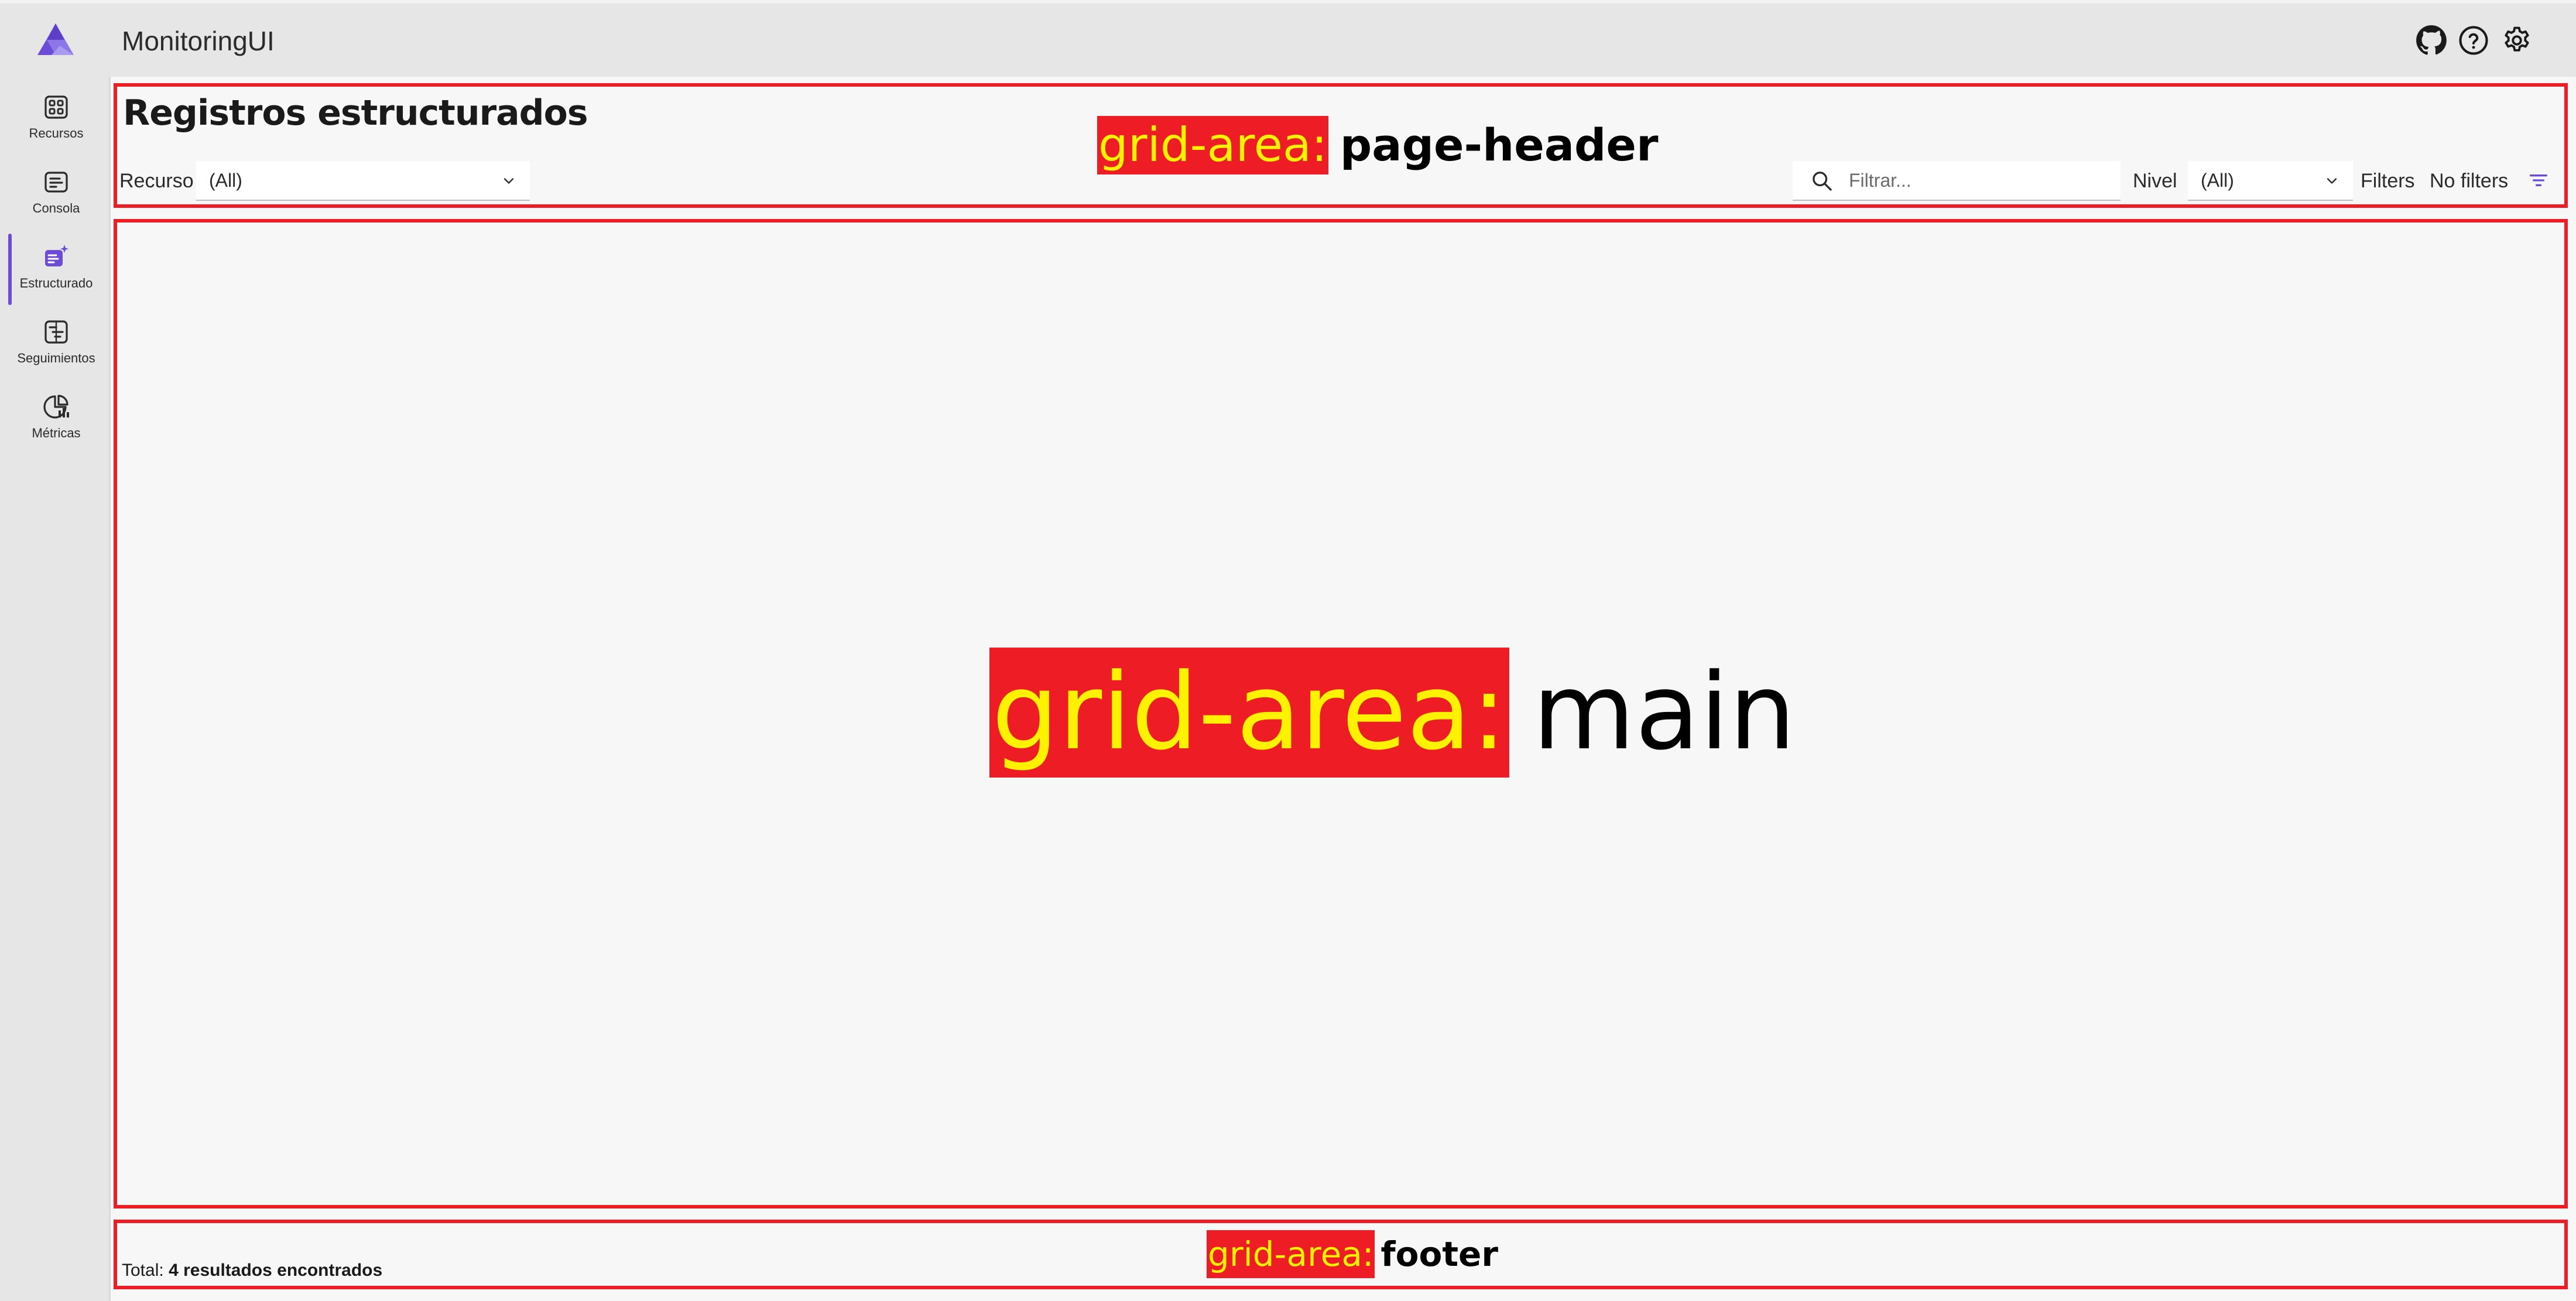 Image resolution: width=2576 pixels, height=1301 pixels. I want to click on page-header-area-label: grid-area: page-header, so click(1377, 145).